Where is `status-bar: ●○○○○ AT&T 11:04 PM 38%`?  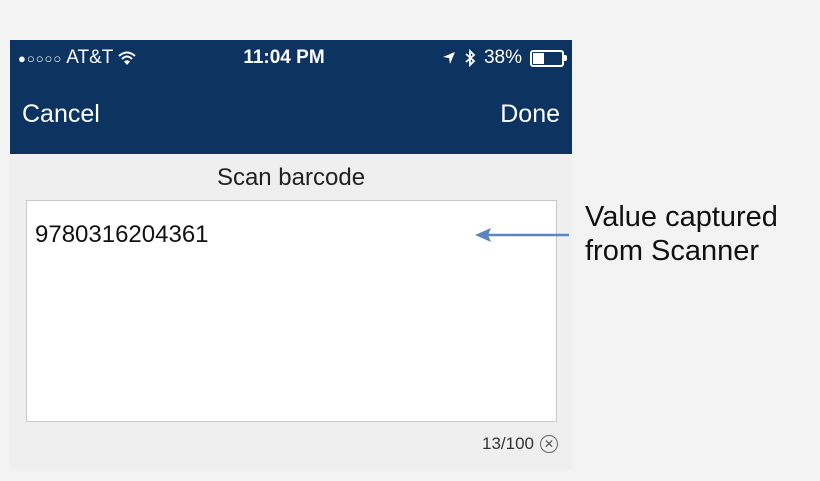
status-bar: ●○○○○ AT&T 11:04 PM 38% is located at coordinates (291, 58).